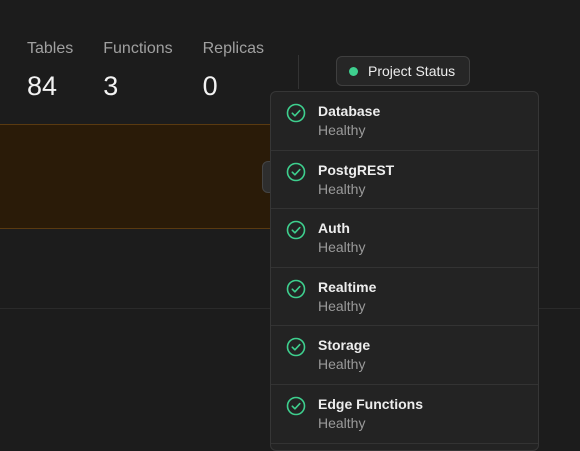 Image resolution: width=580 pixels, height=451 pixels. Describe the element at coordinates (233, 70) in the screenshot. I see `stat-replicas: Replicas 0` at that location.